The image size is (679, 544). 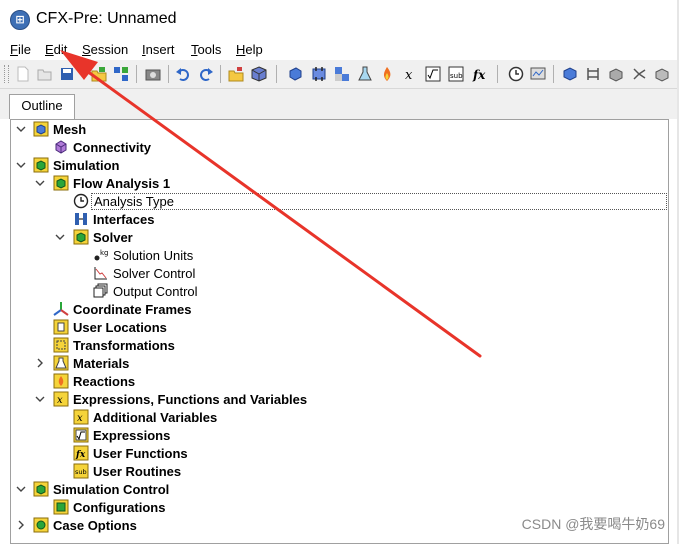 What do you see at coordinates (21, 165) in the screenshot?
I see `collapse-toggle-simulation` at bounding box center [21, 165].